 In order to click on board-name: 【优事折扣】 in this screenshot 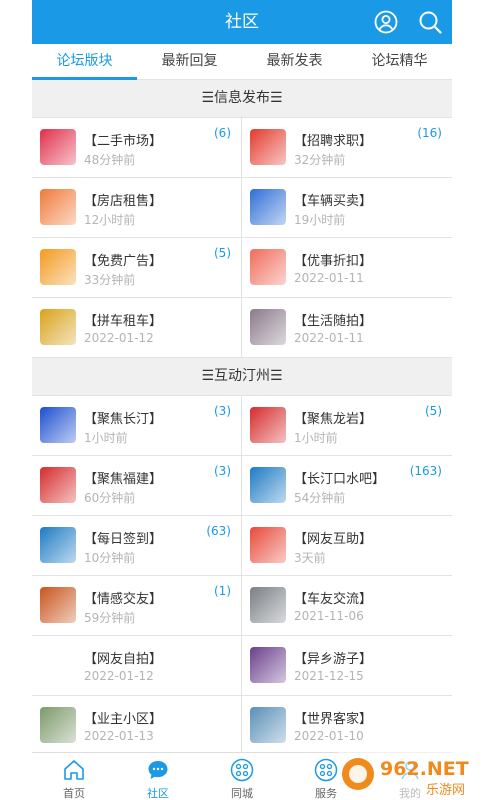, I will do `click(333, 261)`.